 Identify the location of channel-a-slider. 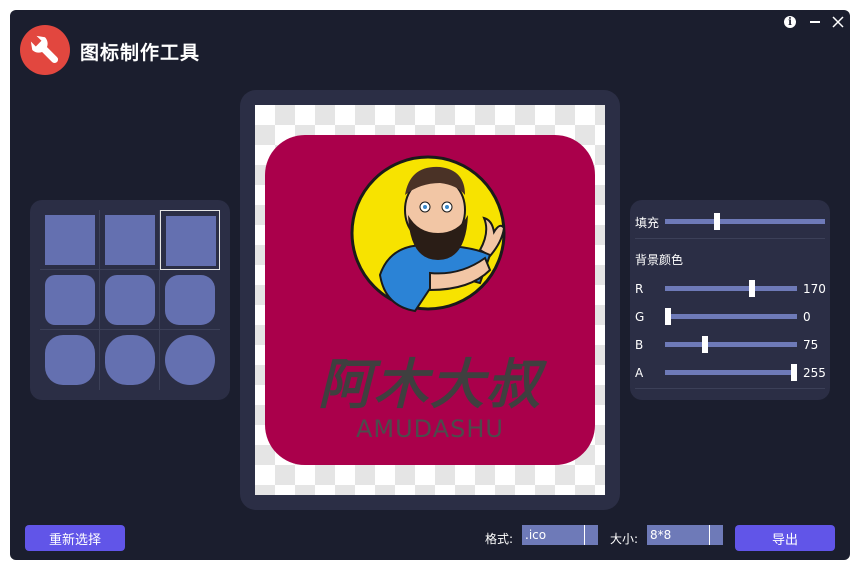
(731, 372).